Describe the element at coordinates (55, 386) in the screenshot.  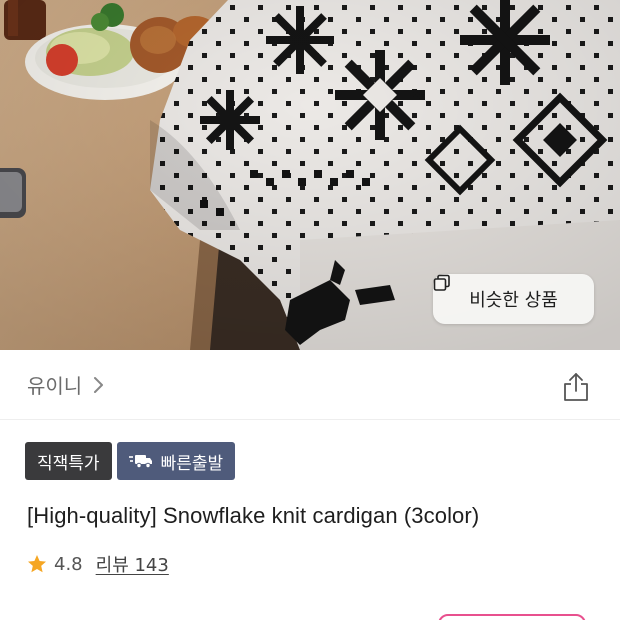
I see `store-name: 유이니` at that location.